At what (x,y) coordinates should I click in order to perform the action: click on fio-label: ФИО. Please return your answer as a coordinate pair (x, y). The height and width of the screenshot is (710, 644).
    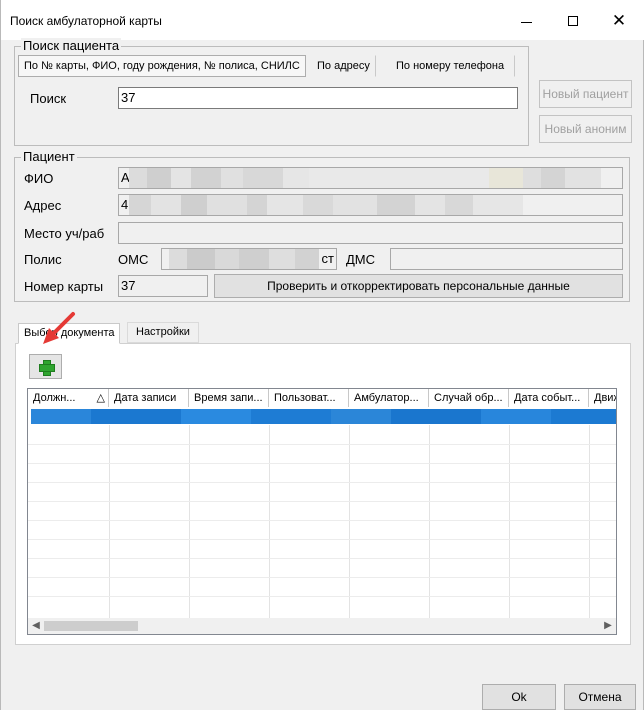
    Looking at the image, I should click on (39, 178).